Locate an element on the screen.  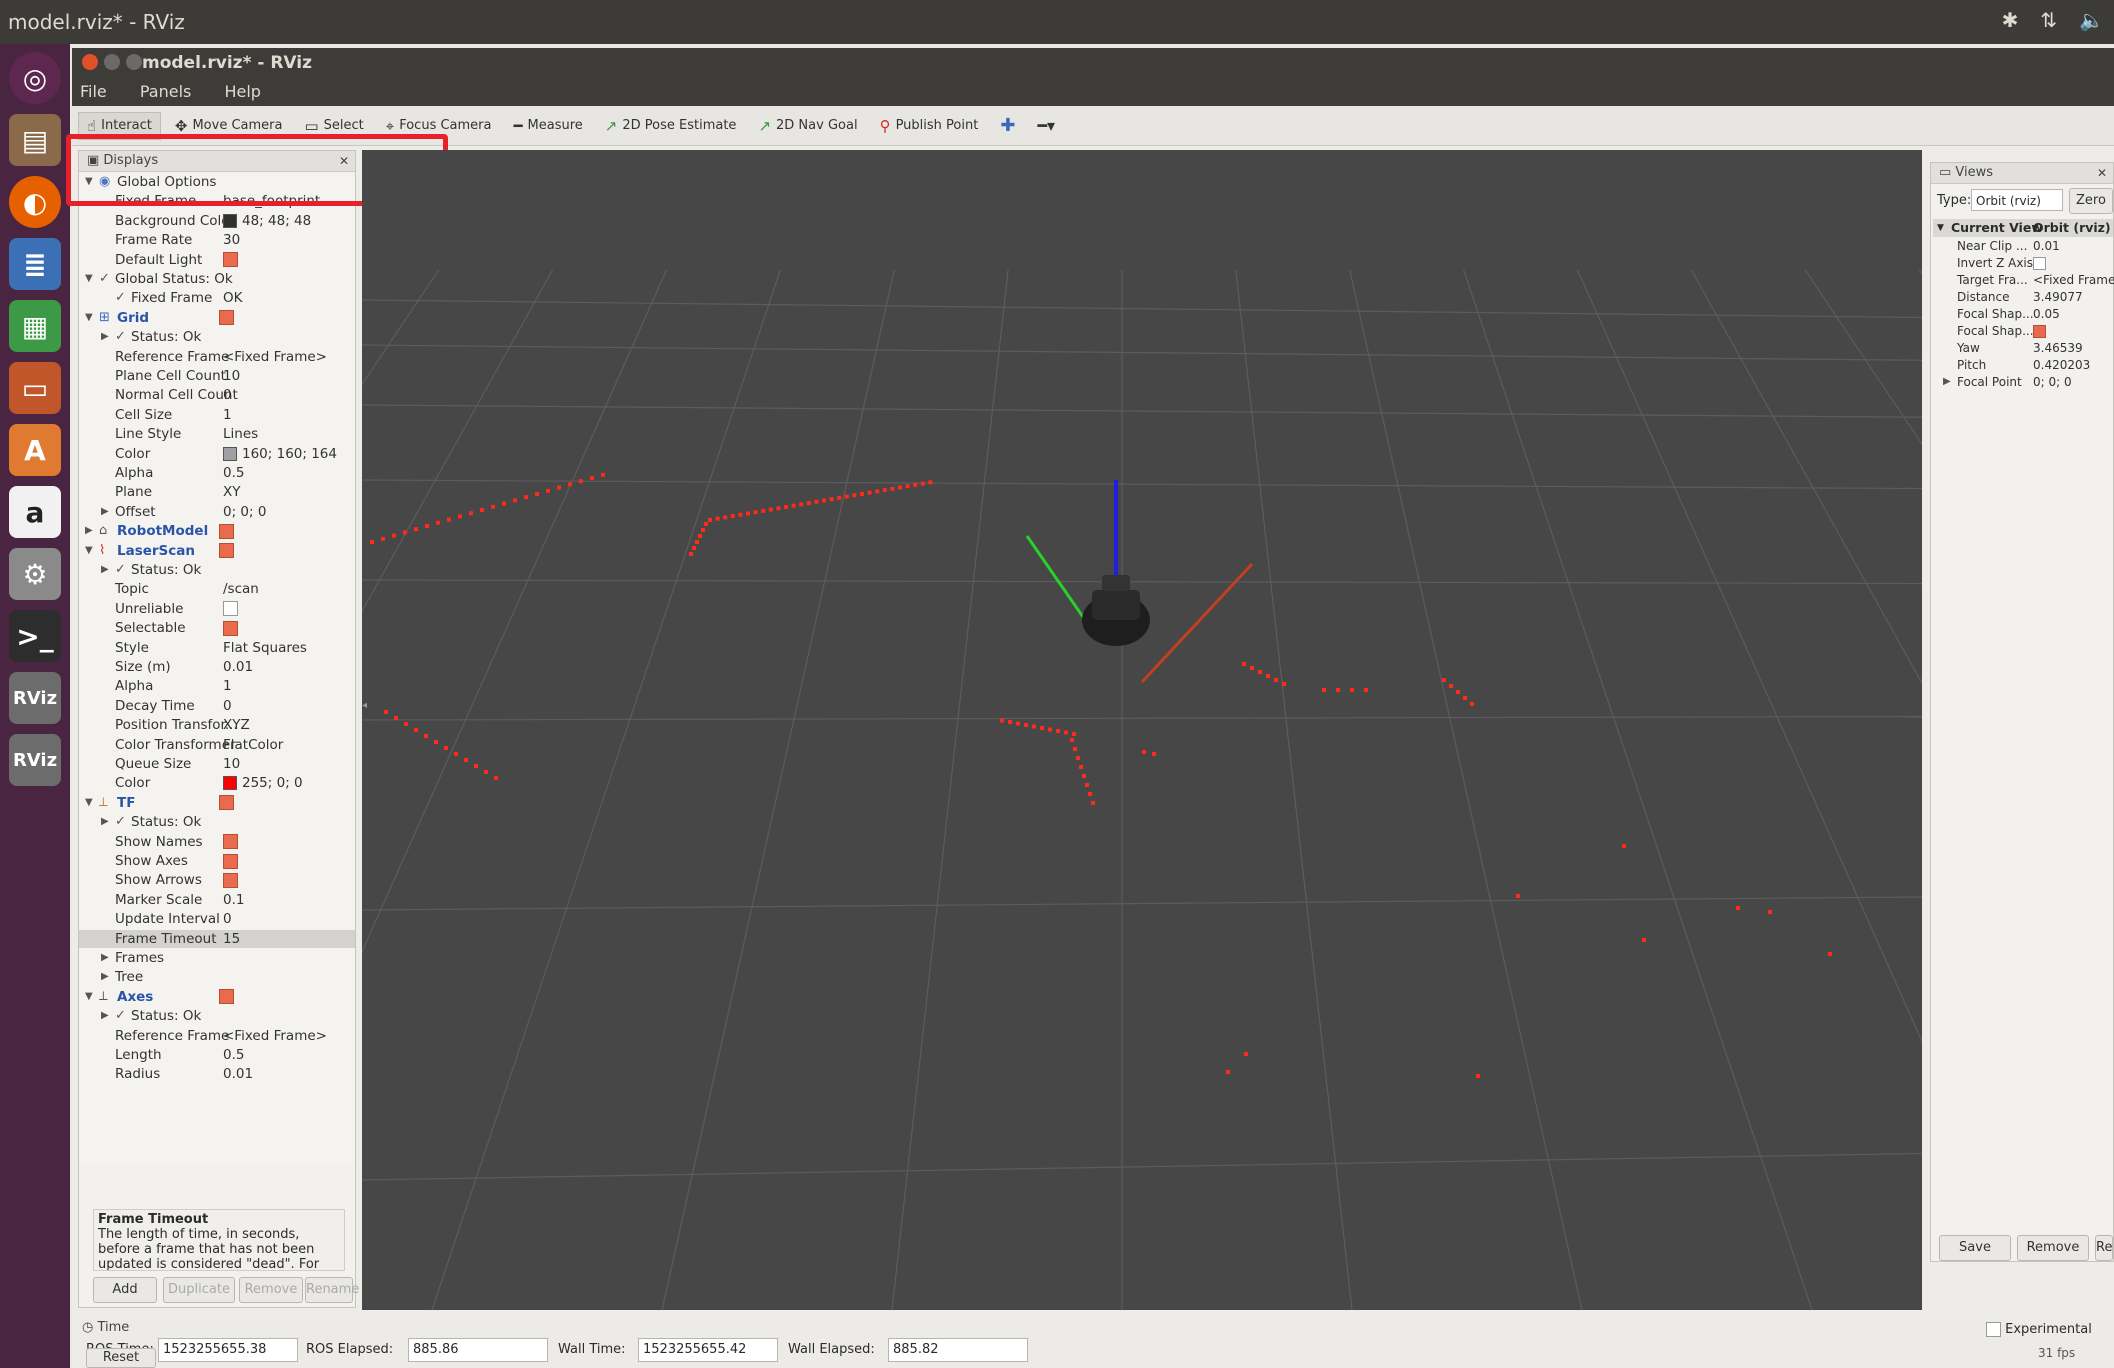
view-property-row: Invert Z Axis is located at coordinates (2023, 263).